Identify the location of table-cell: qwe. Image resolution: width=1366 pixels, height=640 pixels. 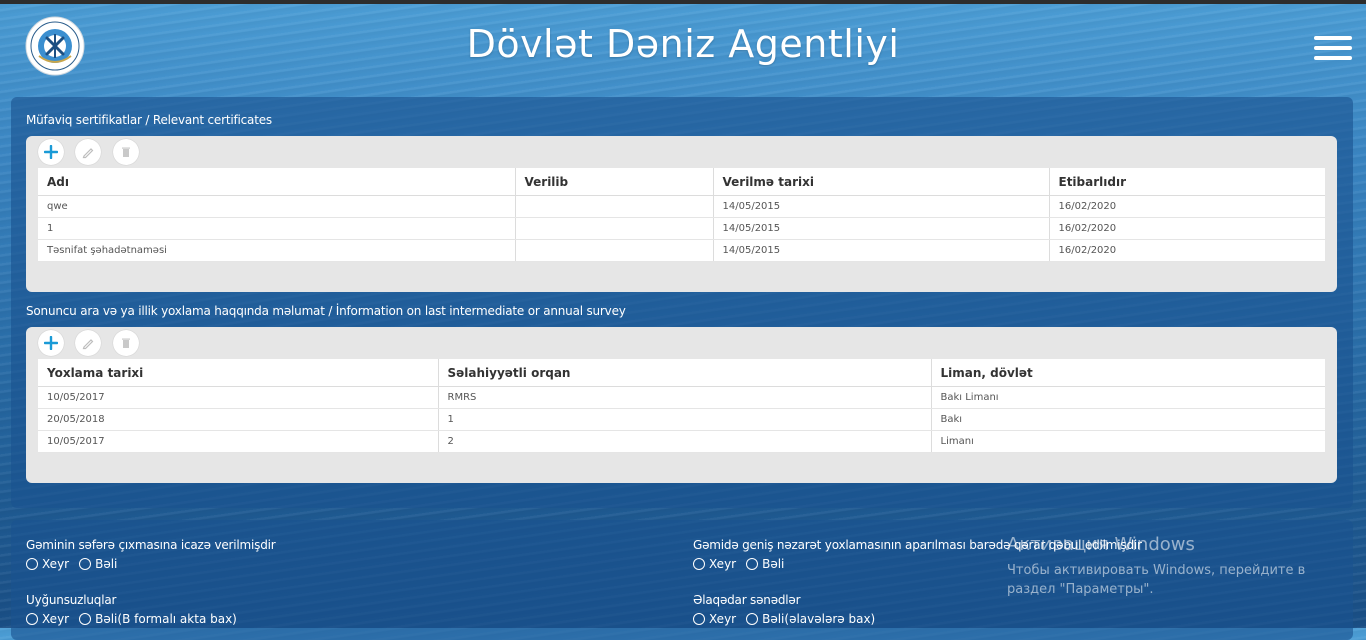
(277, 206).